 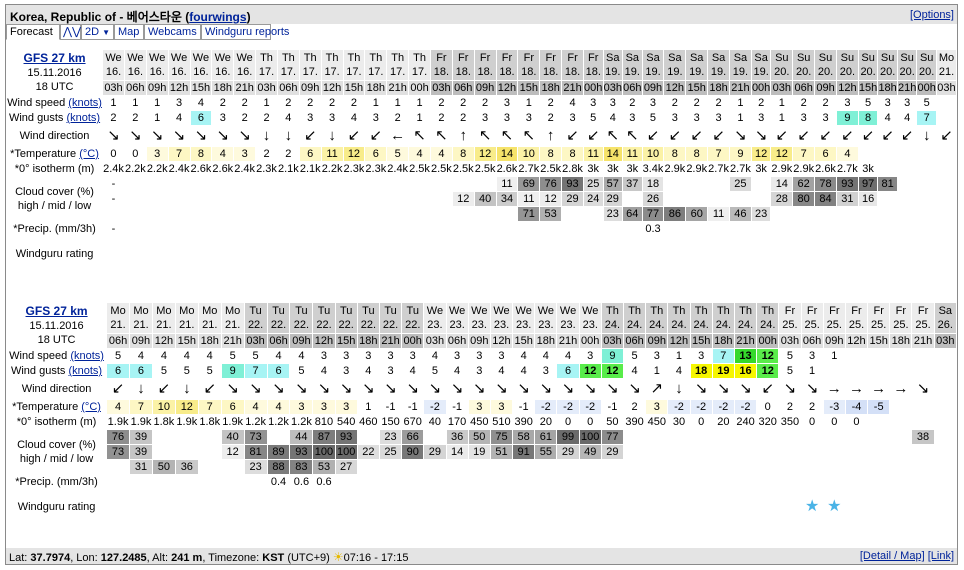 I want to click on temperature-cell: 10, so click(x=163, y=407).